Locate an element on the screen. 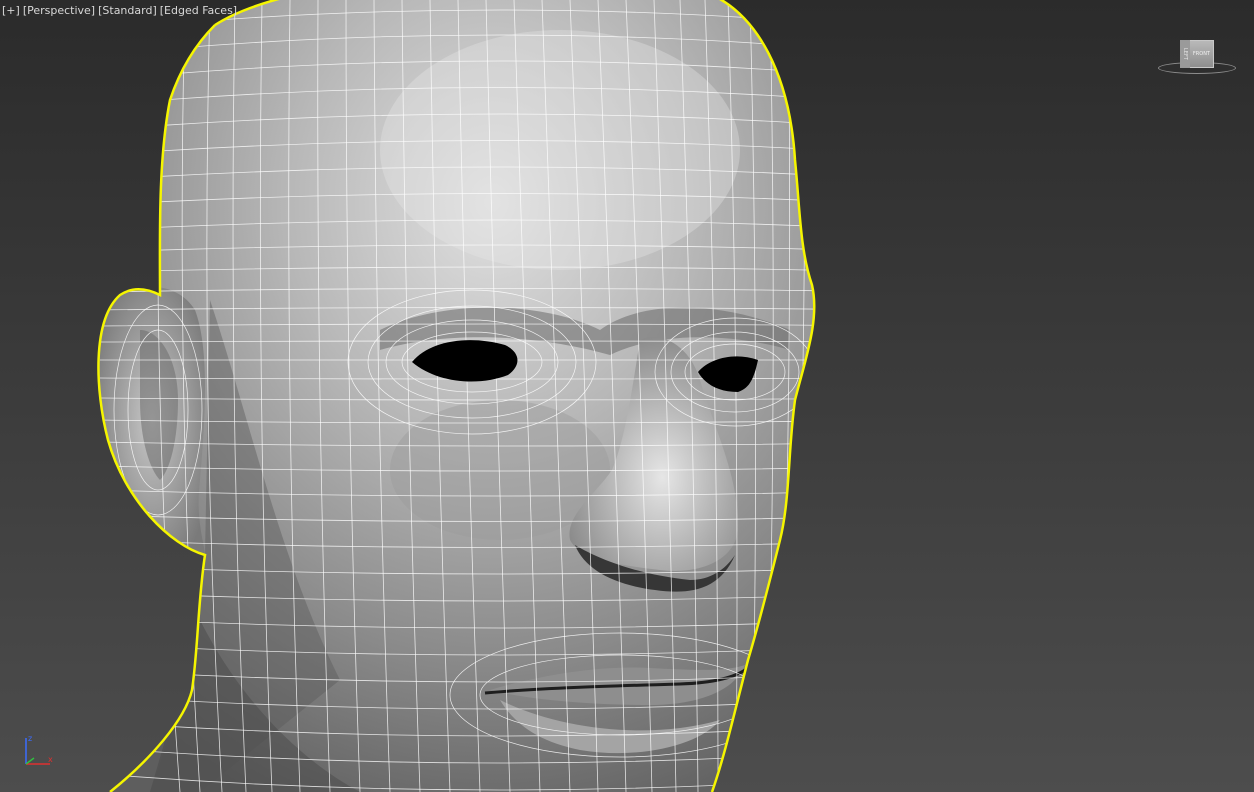 The height and width of the screenshot is (792, 1254). viewport-display-mode-menu: [Edged Faces] is located at coordinates (198, 11).